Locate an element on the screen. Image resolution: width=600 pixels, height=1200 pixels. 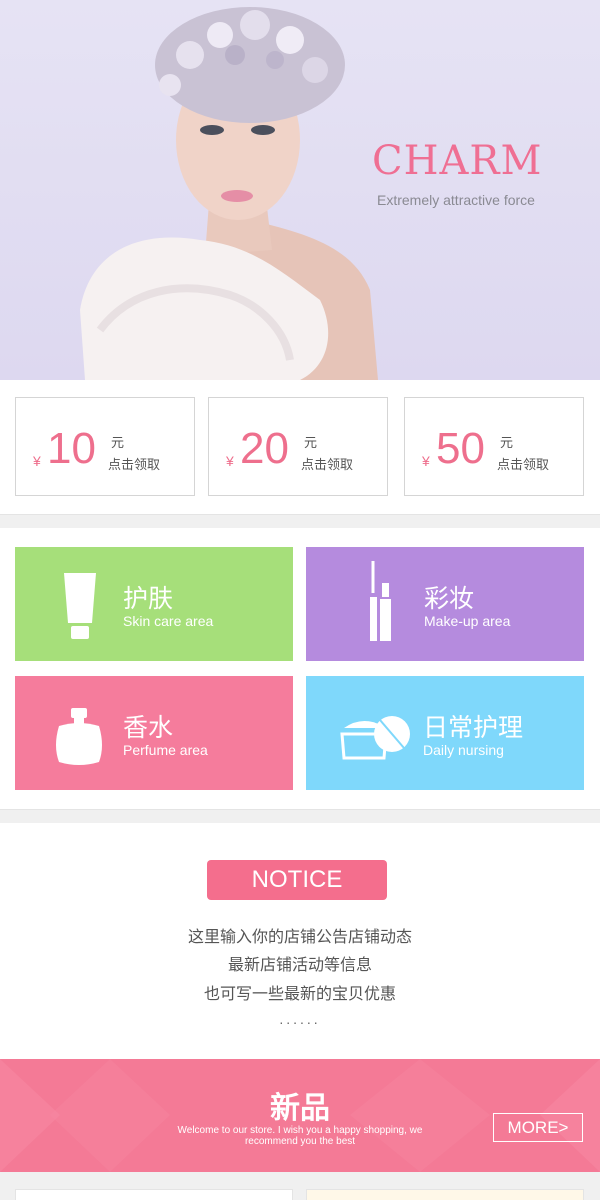
coupon-card: ¥ 20 元 点击领取 is located at coordinates (298, 446).